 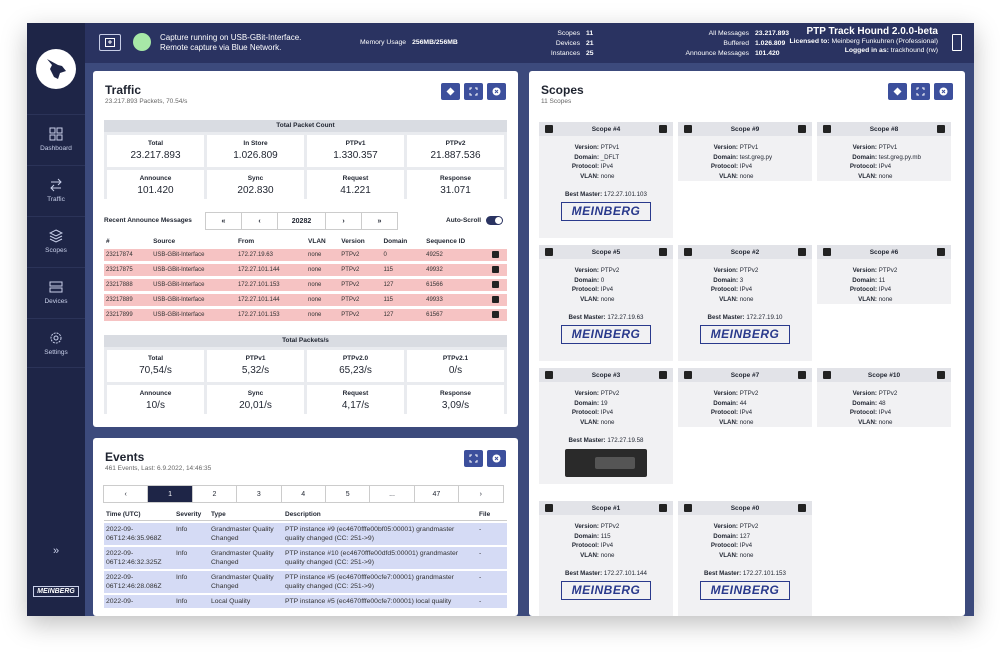 I want to click on table-cell: none, so click(x=323, y=255).